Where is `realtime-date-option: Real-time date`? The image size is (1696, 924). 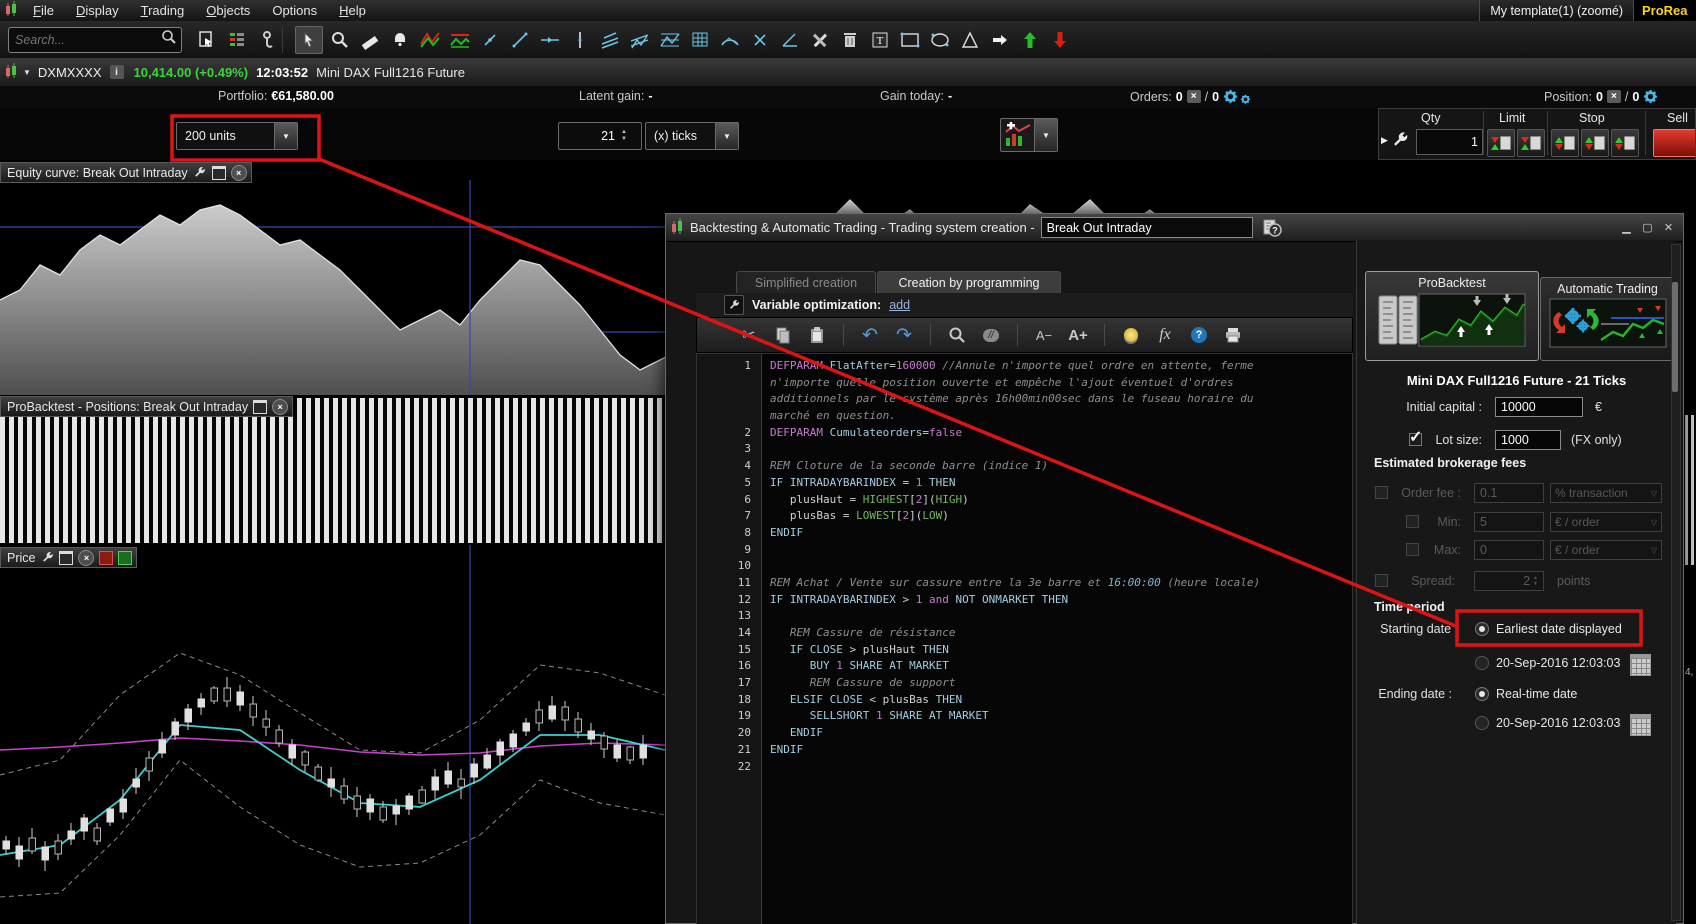
realtime-date-option: Real-time date is located at coordinates (1536, 694).